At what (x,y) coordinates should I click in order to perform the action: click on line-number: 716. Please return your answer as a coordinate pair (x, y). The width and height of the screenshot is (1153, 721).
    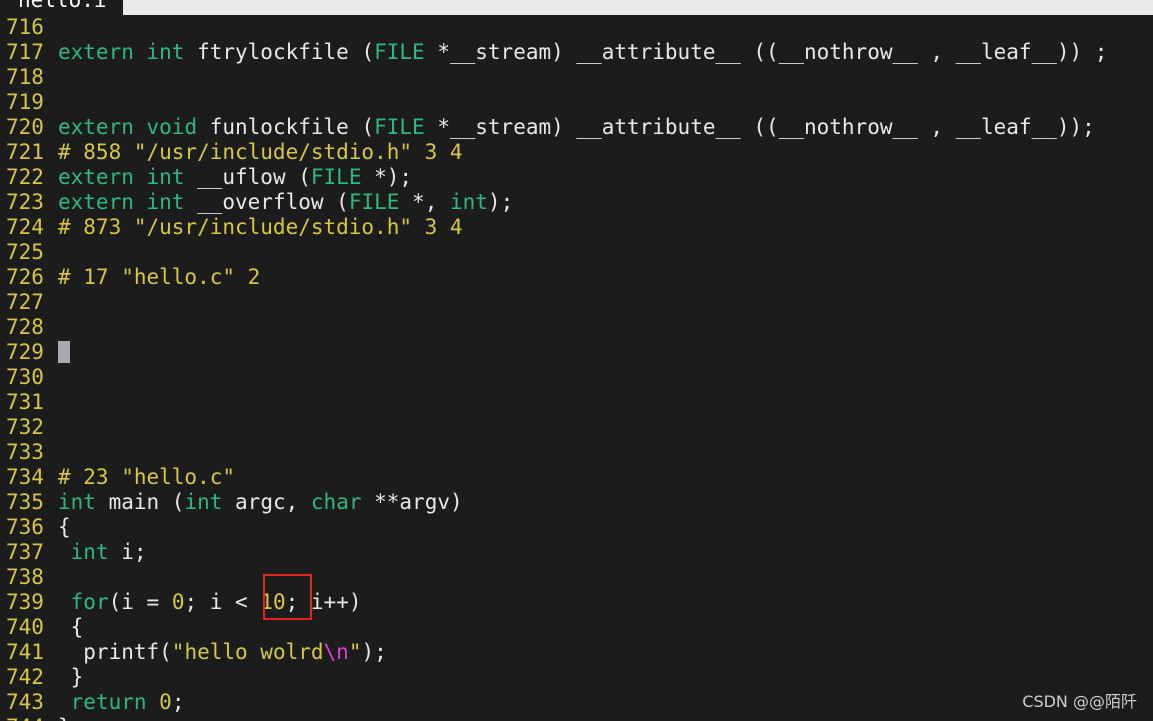
    Looking at the image, I should click on (25, 27).